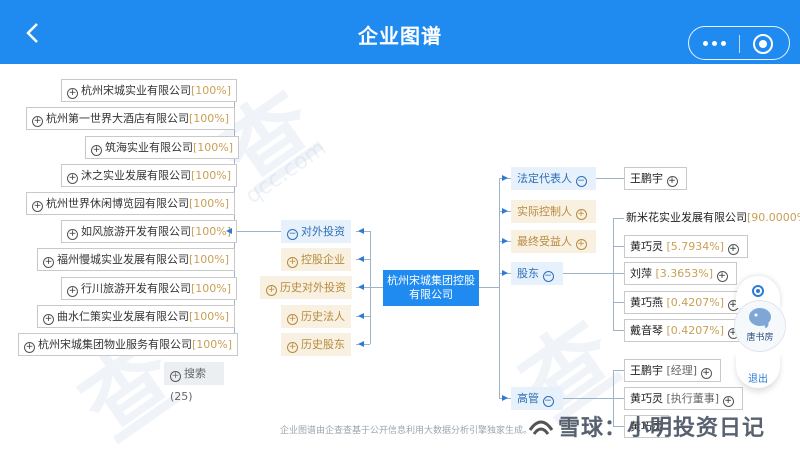  What do you see at coordinates (400, 32) in the screenshot?
I see `top-bar: 企业图谱` at bounding box center [400, 32].